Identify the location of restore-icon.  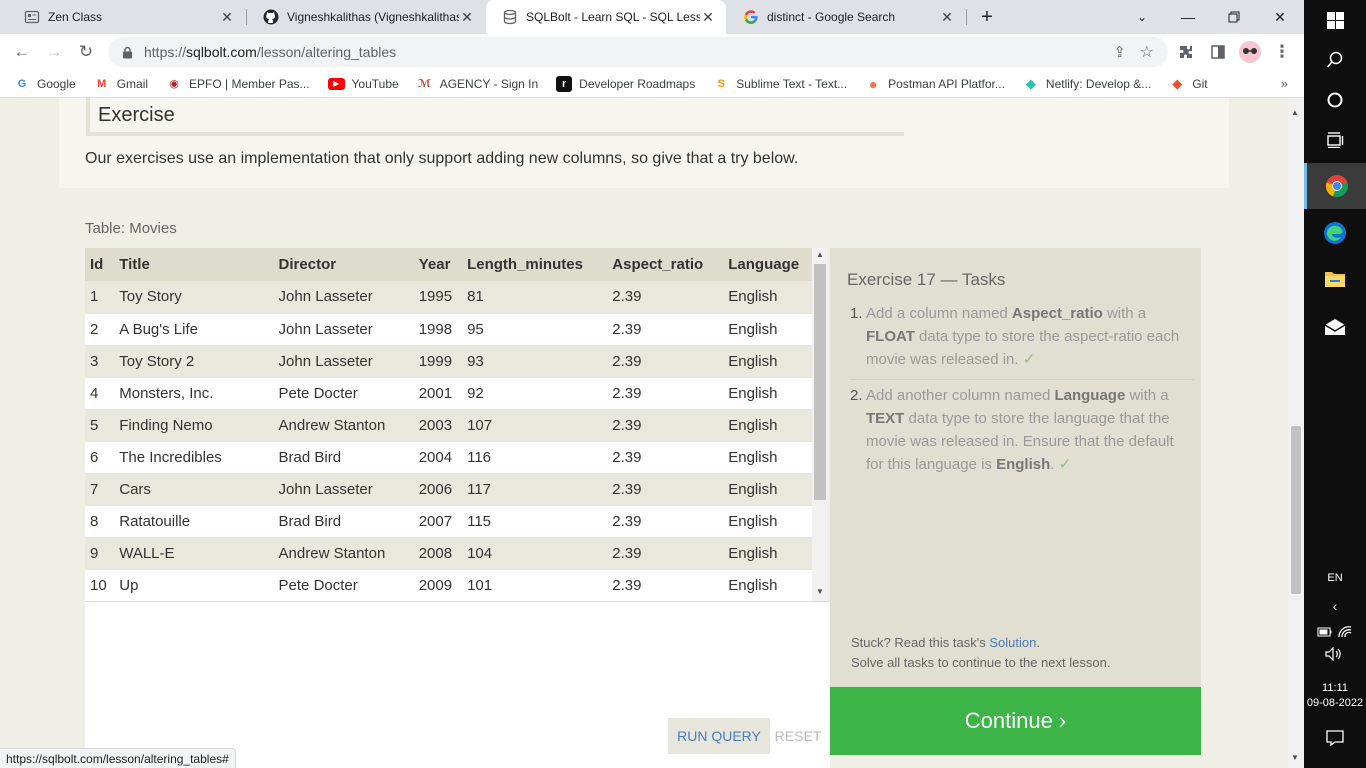
(1234, 17).